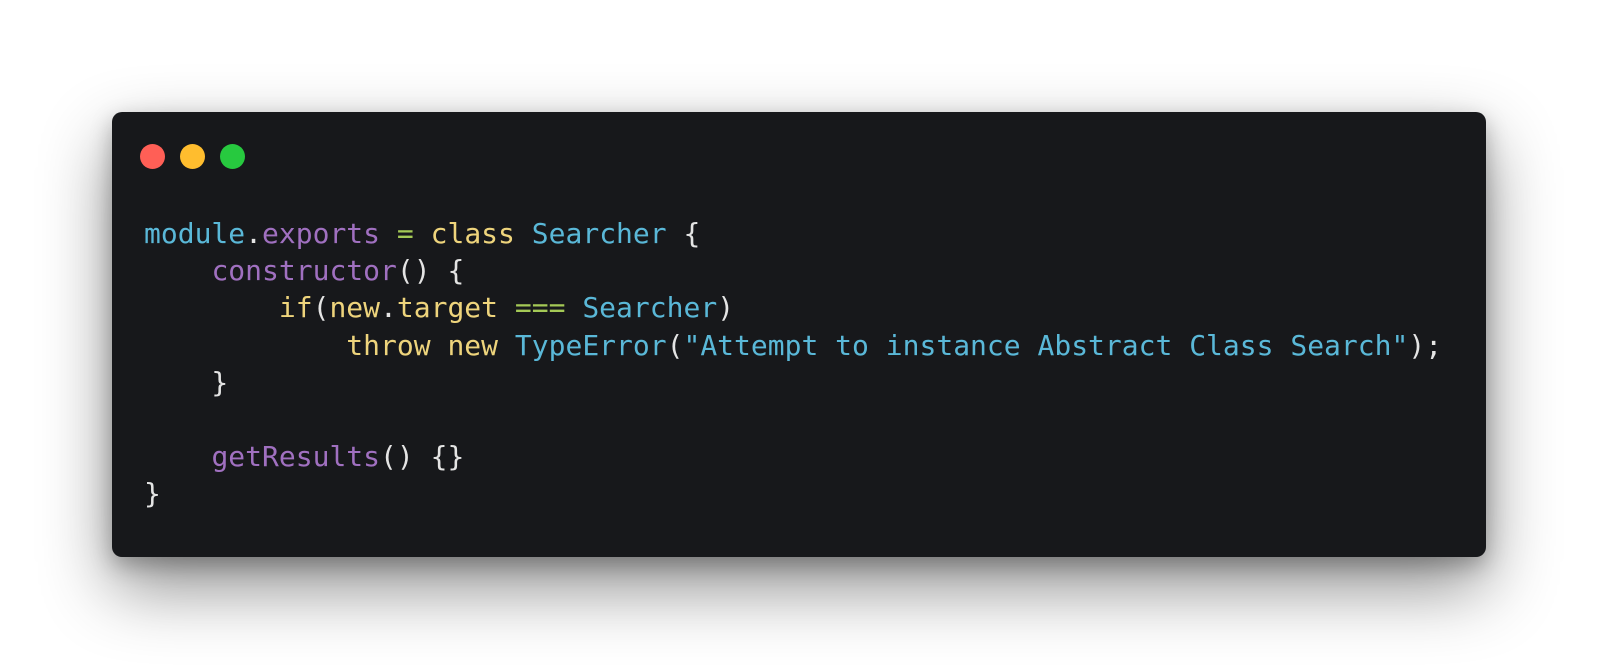 This screenshot has width=1598, height=670. What do you see at coordinates (296, 457) in the screenshot?
I see `code-token: getResults` at bounding box center [296, 457].